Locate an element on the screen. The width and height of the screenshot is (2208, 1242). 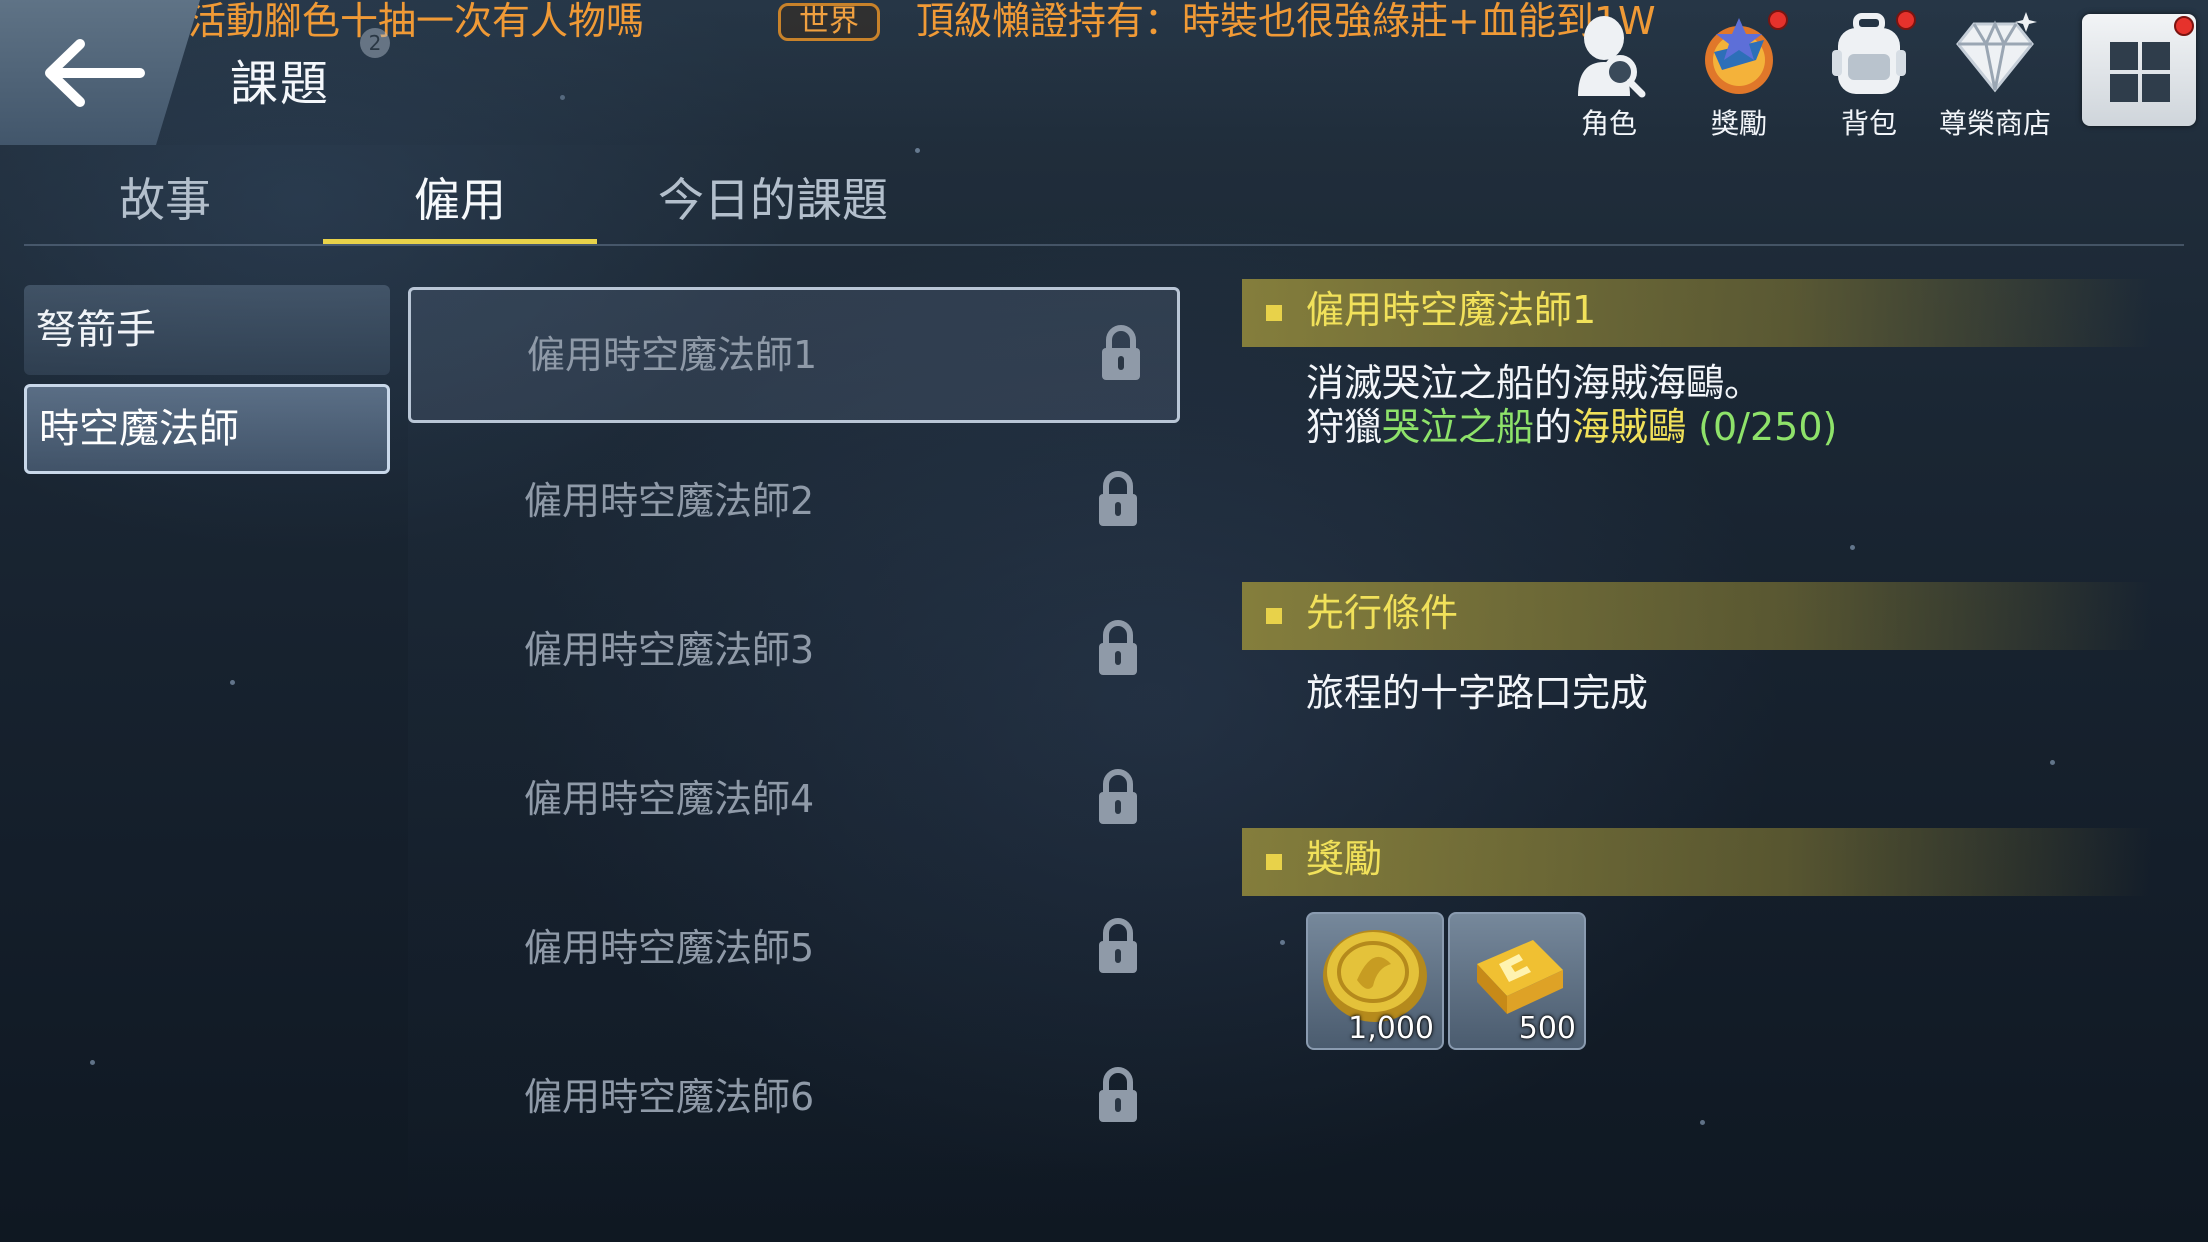
tab-daily-quests: 今日的課題 is located at coordinates (773, 203).